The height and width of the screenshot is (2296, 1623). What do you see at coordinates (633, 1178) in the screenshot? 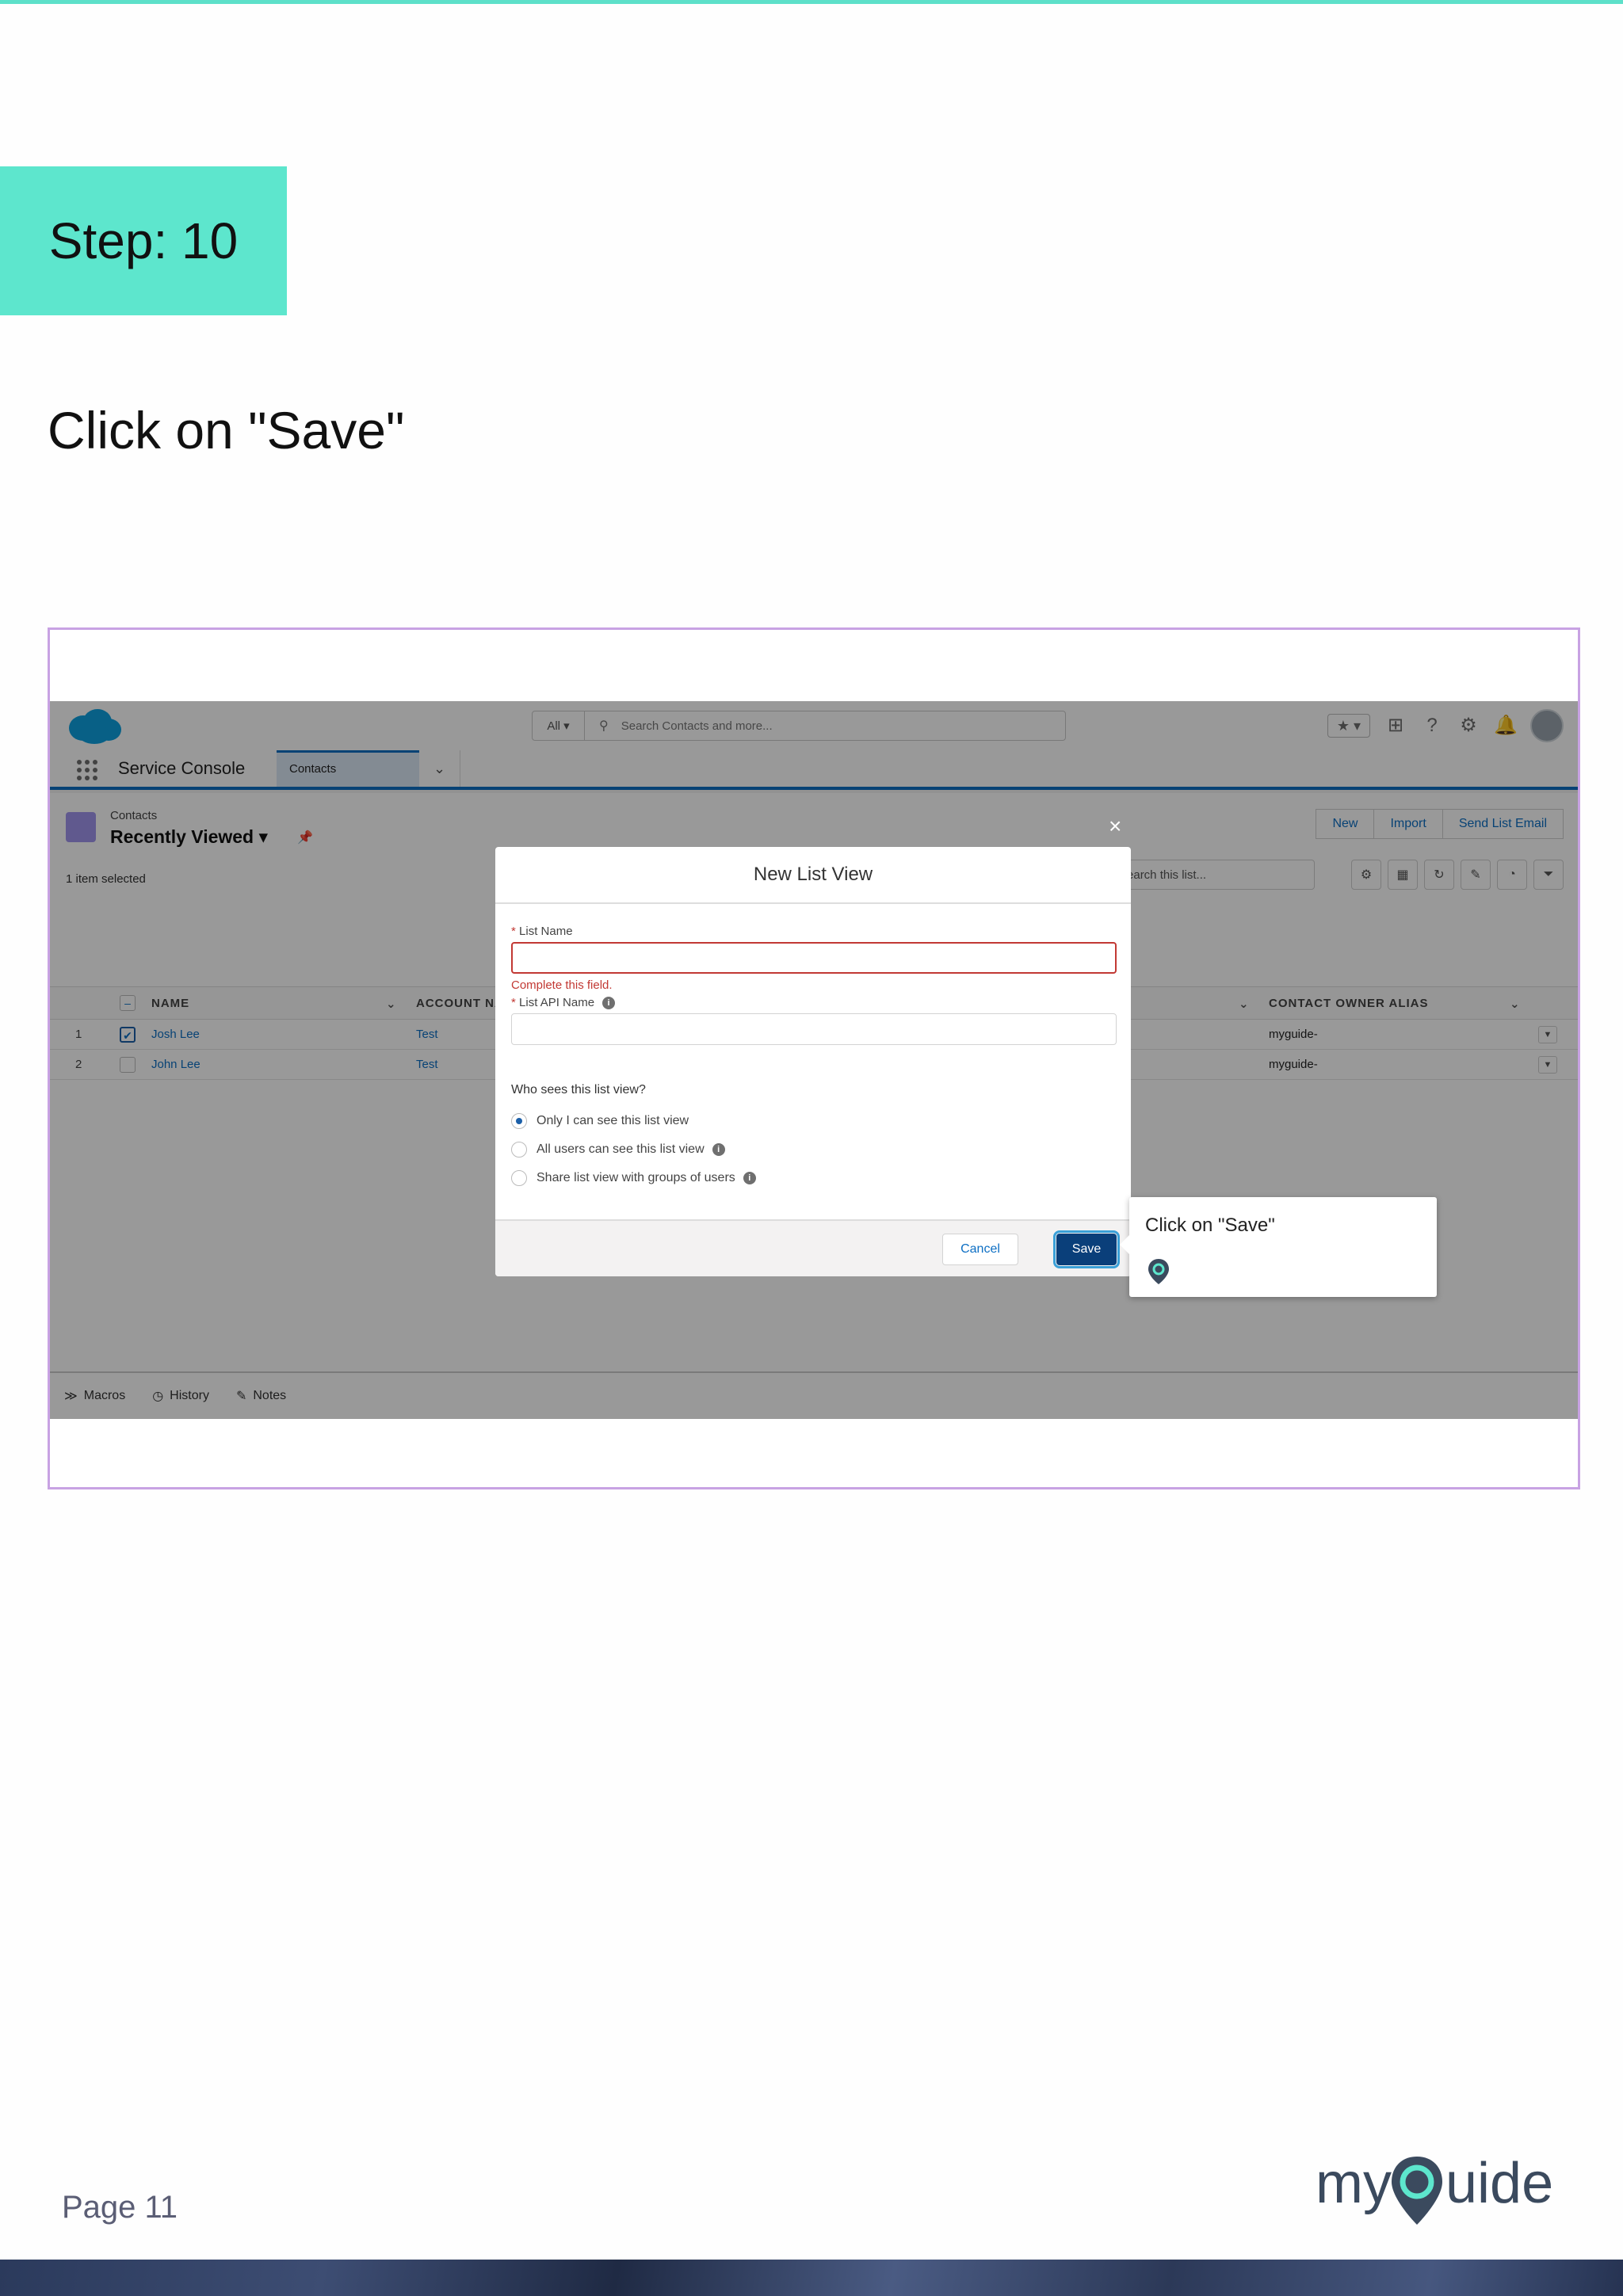
I see `radio-share-groups: Share list view with groups of users i` at bounding box center [633, 1178].